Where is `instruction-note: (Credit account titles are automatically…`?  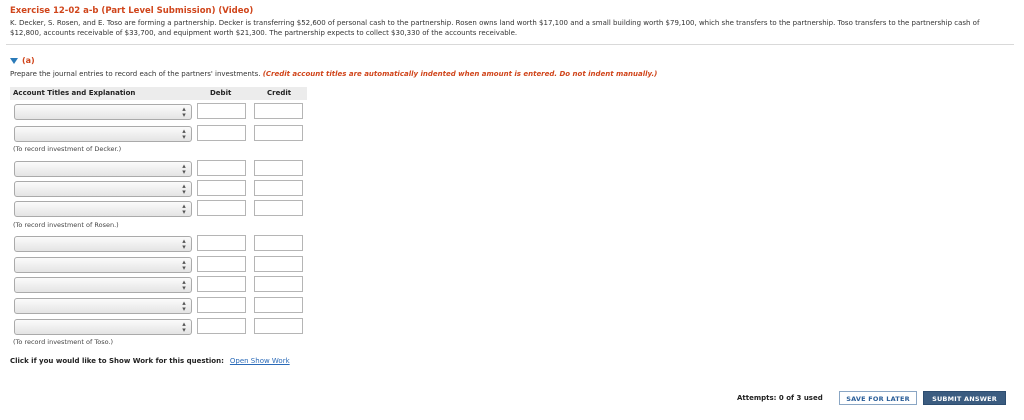
instruction-note: (Credit account titles are automatically… is located at coordinates (460, 74).